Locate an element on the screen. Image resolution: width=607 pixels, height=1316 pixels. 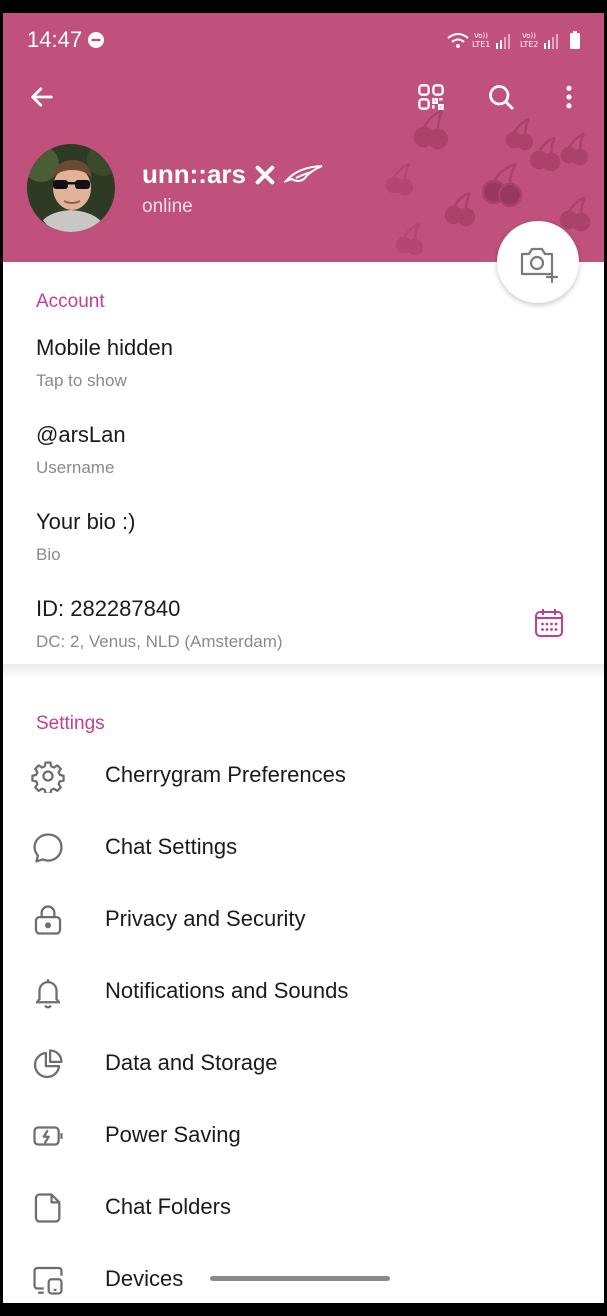
arrow-left-icon is located at coordinates (42, 97).